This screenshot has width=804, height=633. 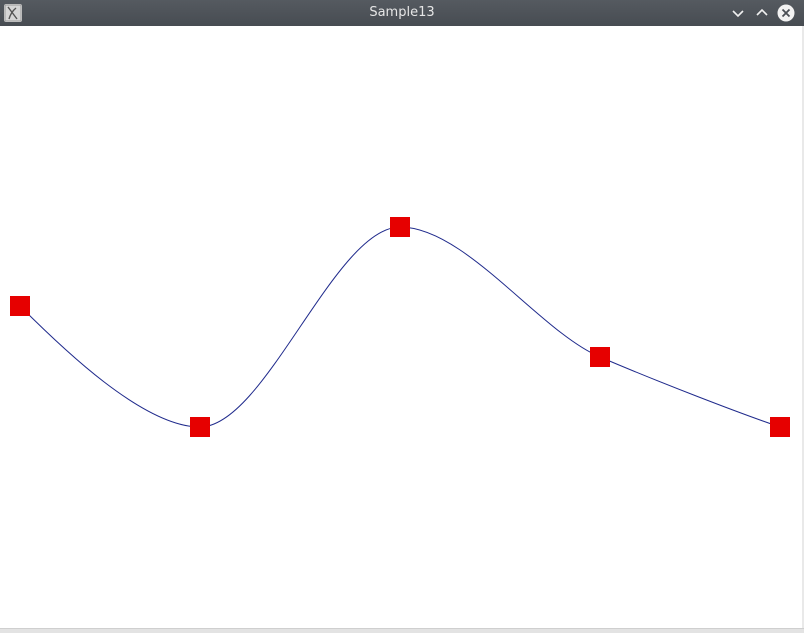 I want to click on window-bottom-border, so click(x=402, y=630).